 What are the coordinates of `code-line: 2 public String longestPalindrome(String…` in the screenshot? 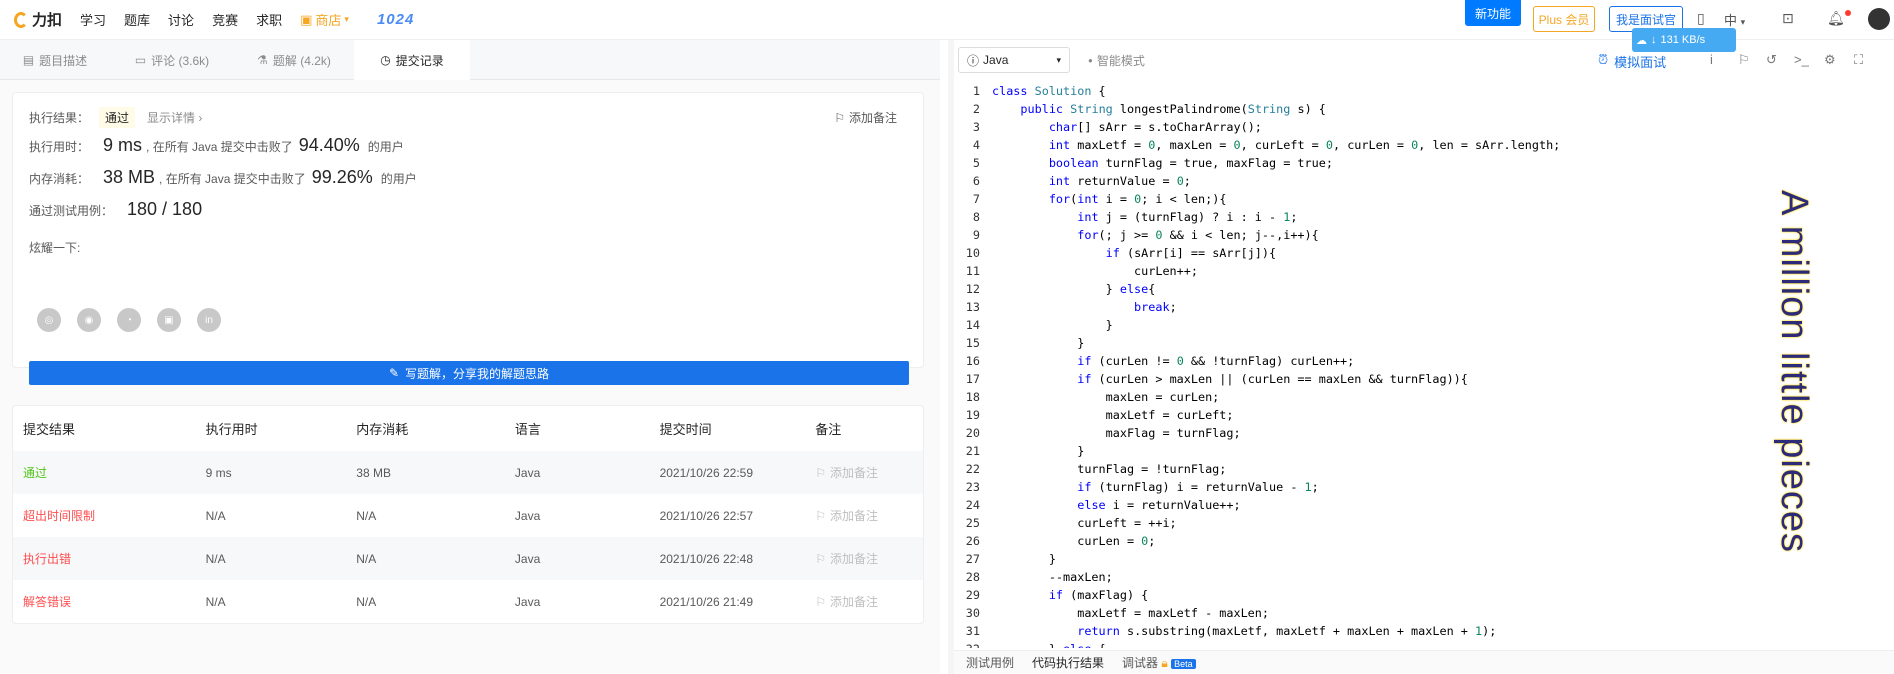 It's located at (1424, 109).